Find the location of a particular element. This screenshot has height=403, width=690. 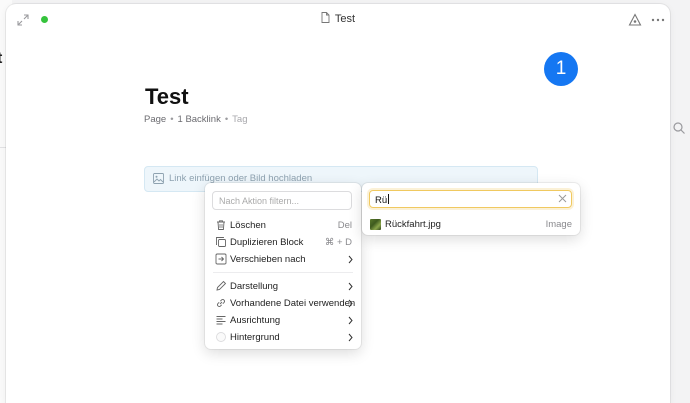

window-title: Test is located at coordinates (338, 18).